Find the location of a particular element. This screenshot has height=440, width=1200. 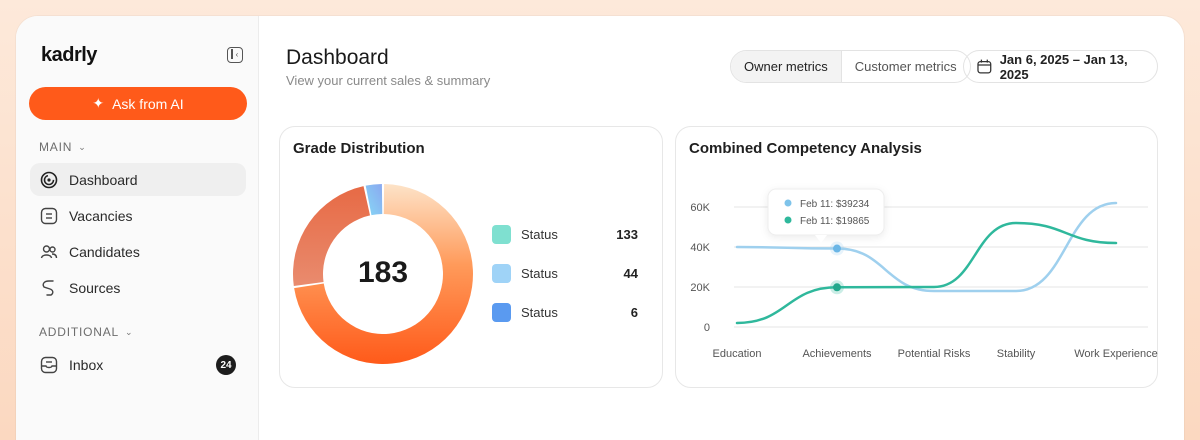

sidebar-item-label: Vacancies is located at coordinates (101, 215).